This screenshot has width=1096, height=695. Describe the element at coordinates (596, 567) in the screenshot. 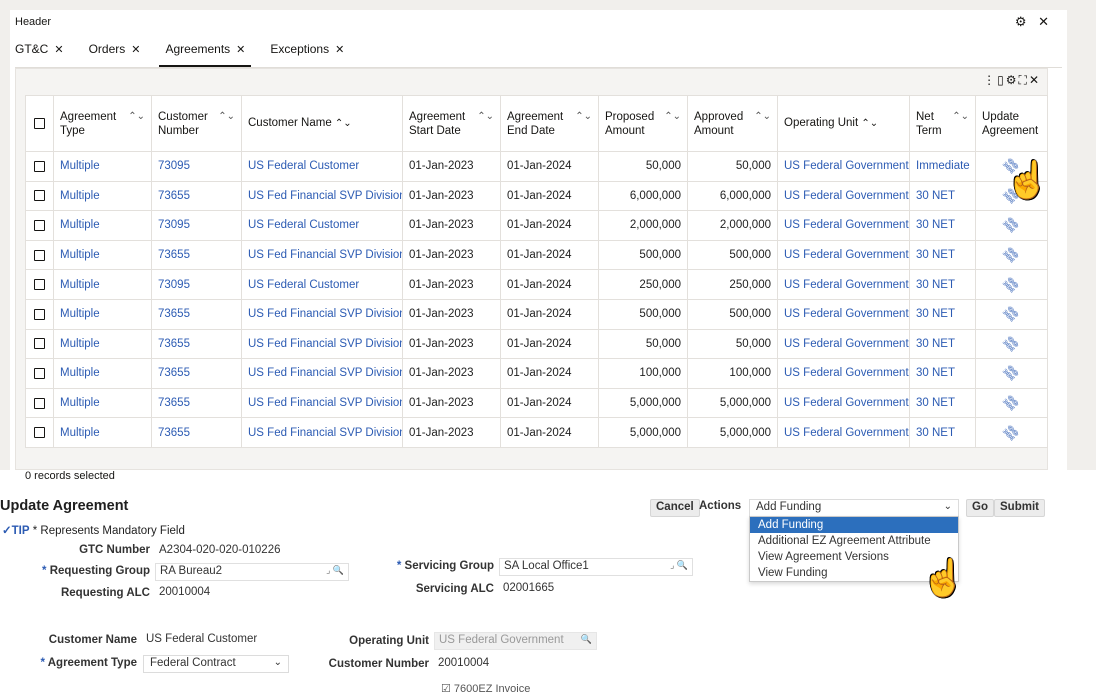

I see `servicing-group-input: SA Local Office1 ⌟ 🔍` at that location.